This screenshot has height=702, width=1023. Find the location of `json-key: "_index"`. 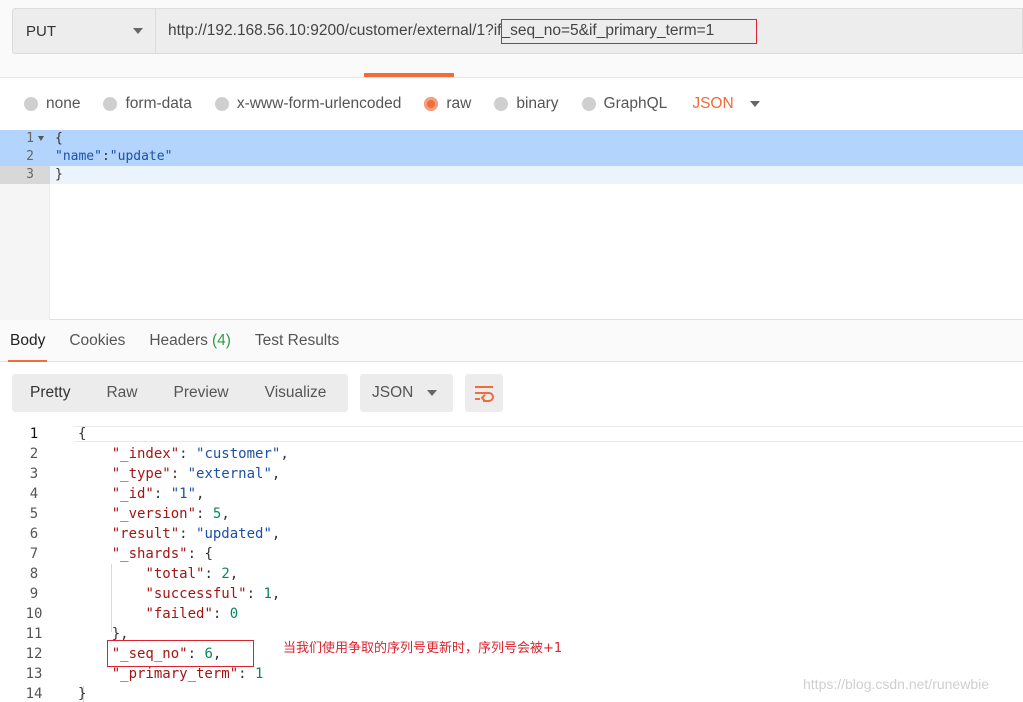

json-key: "_index" is located at coordinates (145, 454).